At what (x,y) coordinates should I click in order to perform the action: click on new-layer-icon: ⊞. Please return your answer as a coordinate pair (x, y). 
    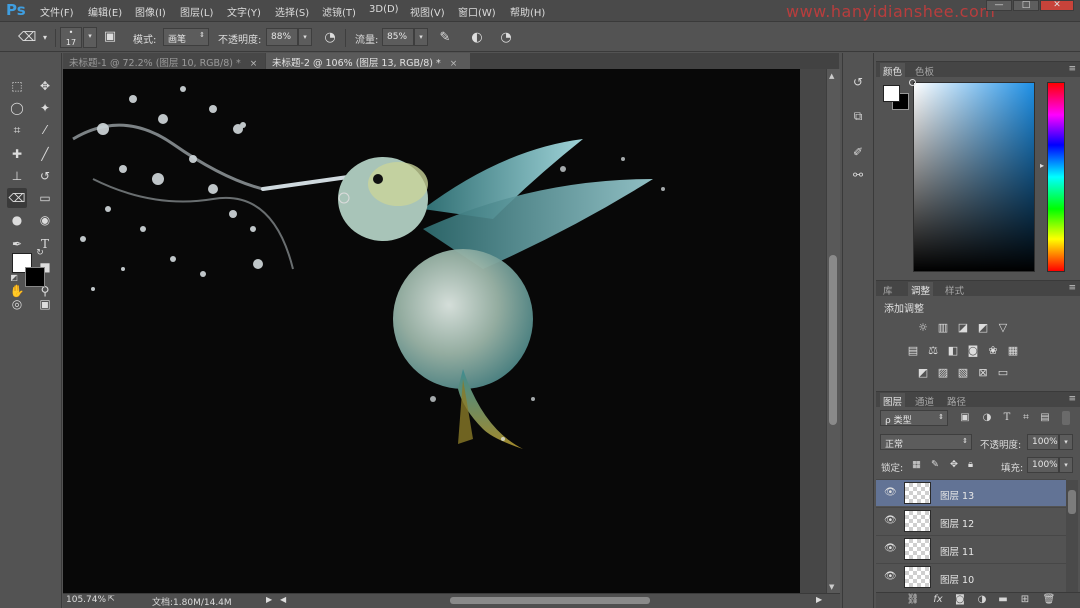
    Looking at the image, I should click on (1025, 600).